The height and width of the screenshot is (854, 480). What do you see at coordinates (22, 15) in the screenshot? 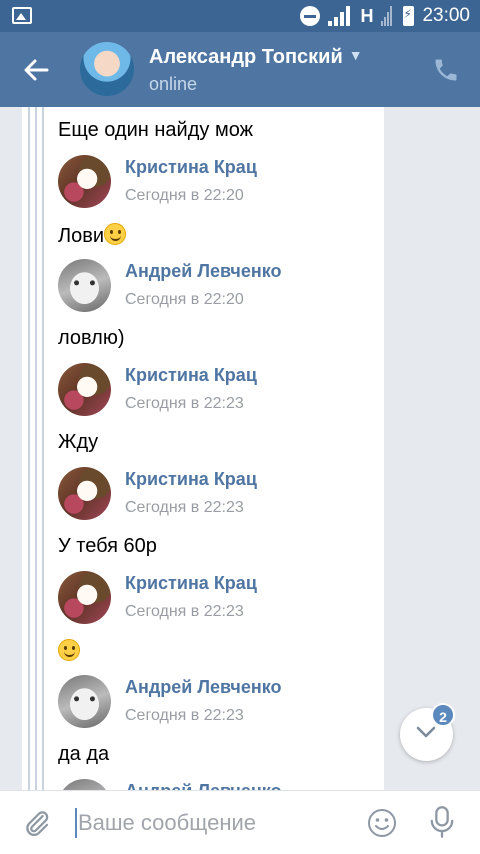
I see `image-notification-icon` at bounding box center [22, 15].